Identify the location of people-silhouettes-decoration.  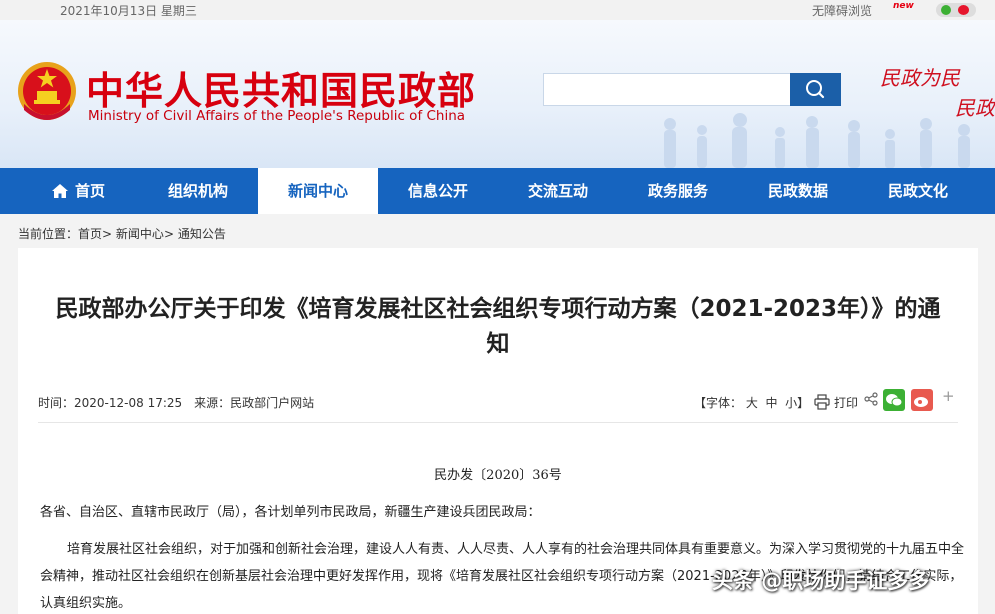
(817, 140).